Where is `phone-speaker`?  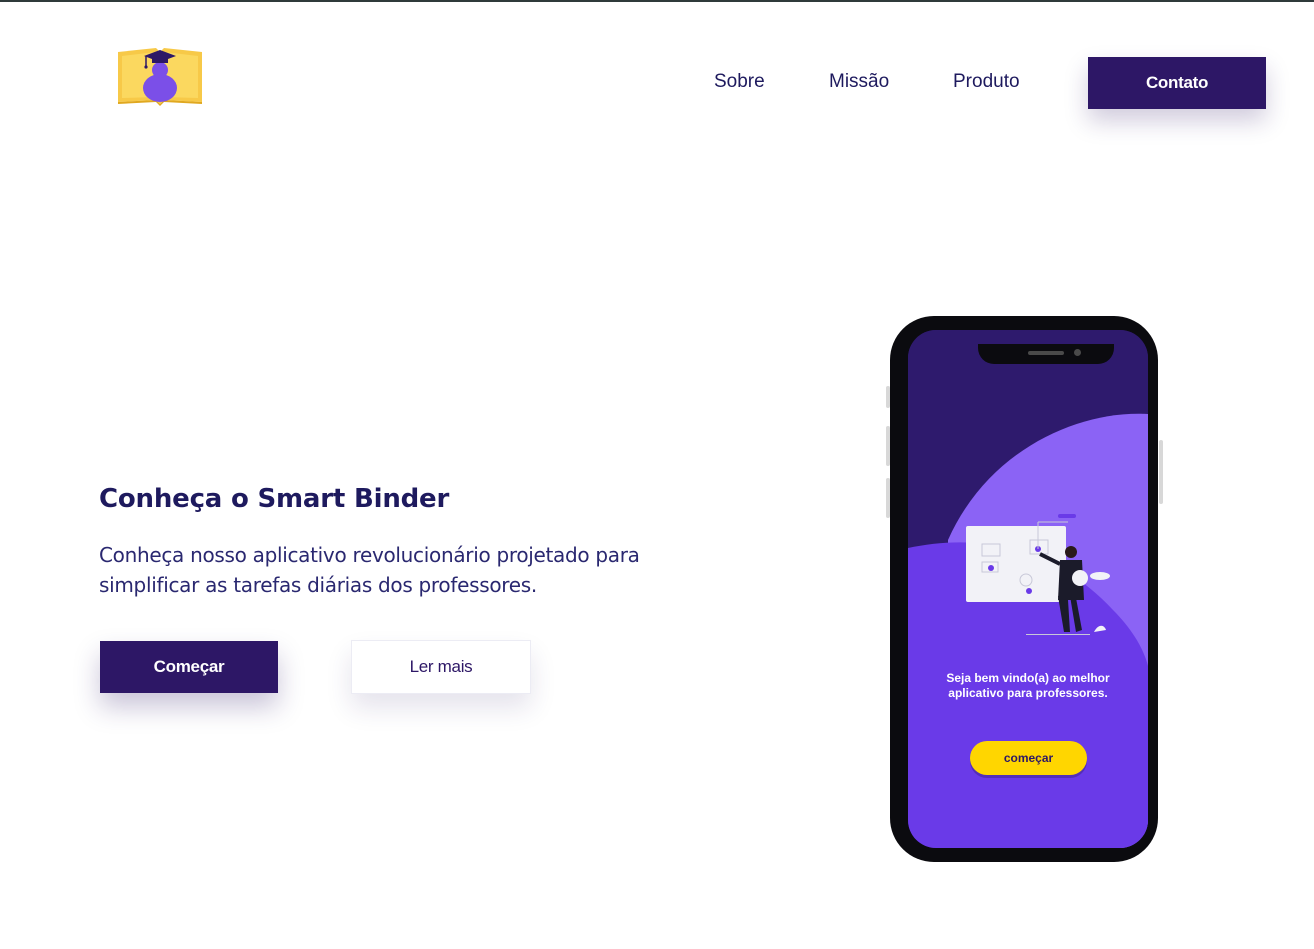
phone-speaker is located at coordinates (1046, 353).